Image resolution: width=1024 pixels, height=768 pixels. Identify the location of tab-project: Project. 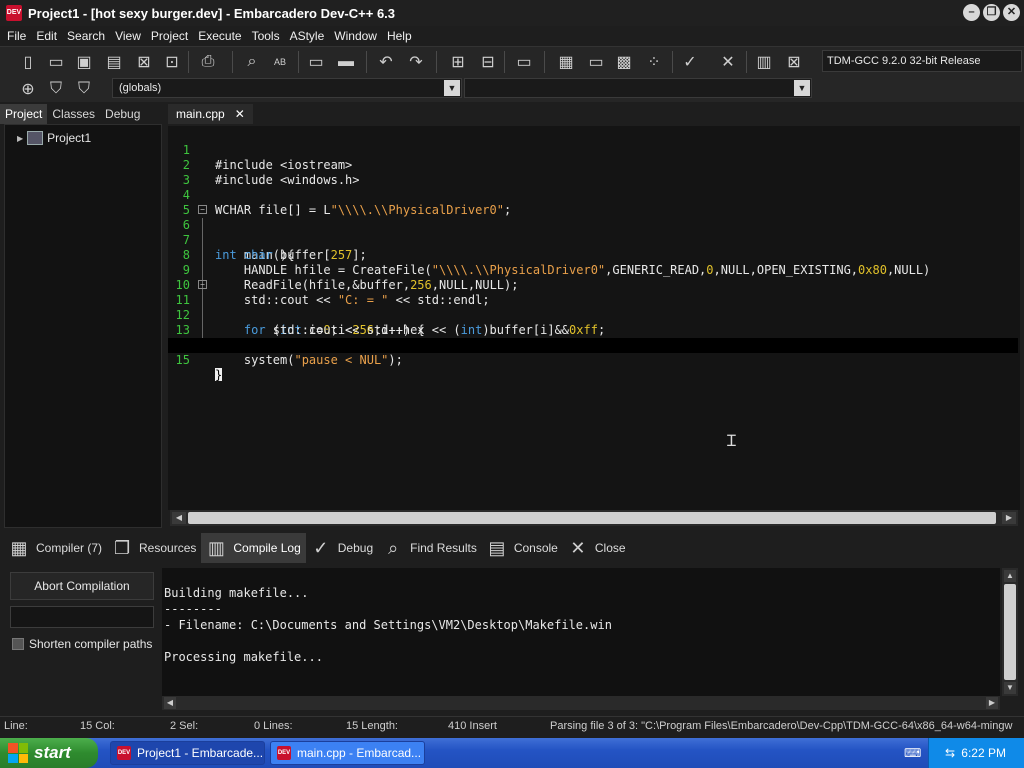
(24, 114).